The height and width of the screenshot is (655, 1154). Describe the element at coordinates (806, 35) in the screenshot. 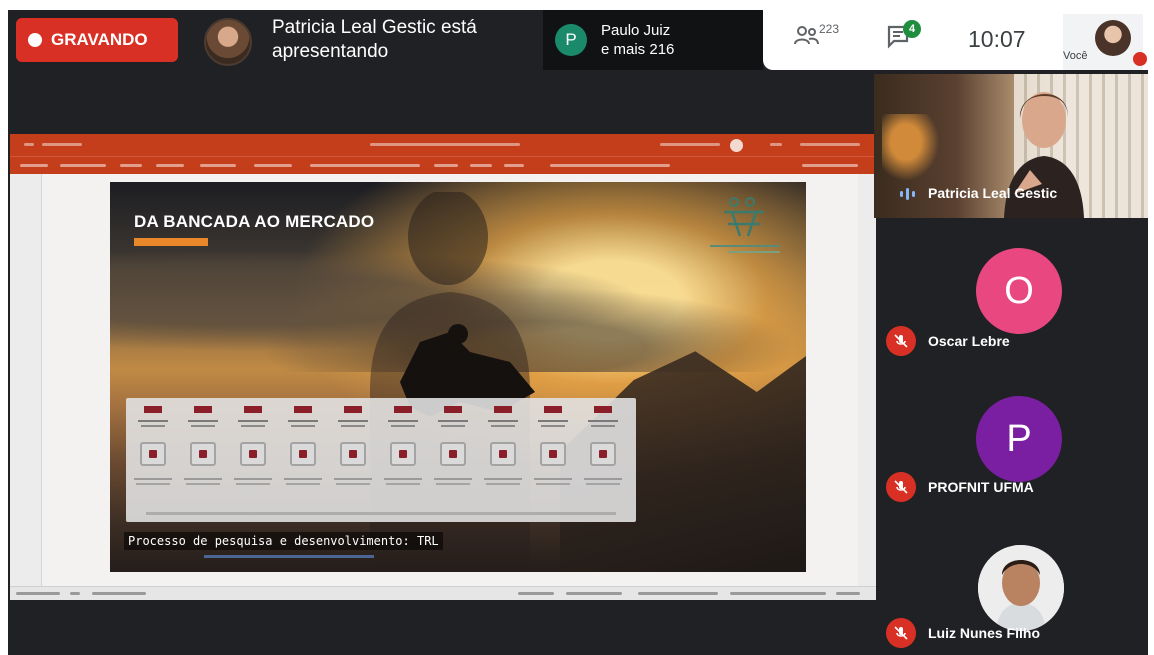

I see `people-icon` at that location.